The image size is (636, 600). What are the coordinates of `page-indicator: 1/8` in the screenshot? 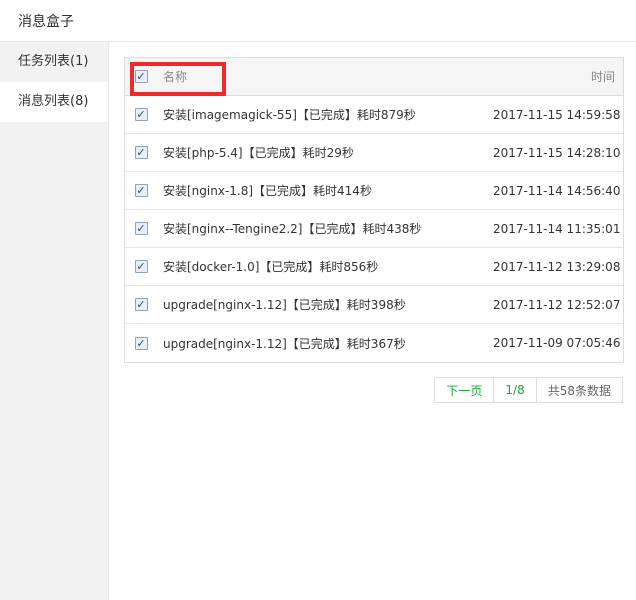 It's located at (515, 390).